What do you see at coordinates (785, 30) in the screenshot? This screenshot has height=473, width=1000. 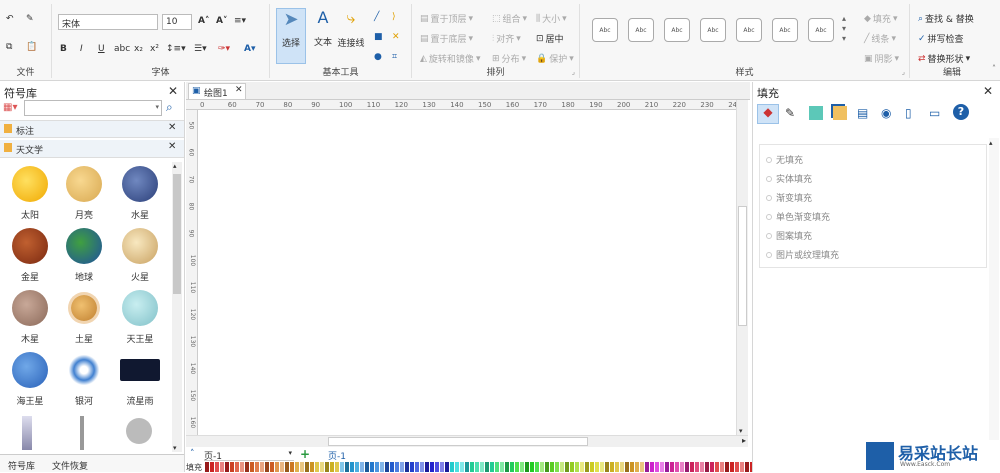 I see `style-preset-6: Abc` at bounding box center [785, 30].